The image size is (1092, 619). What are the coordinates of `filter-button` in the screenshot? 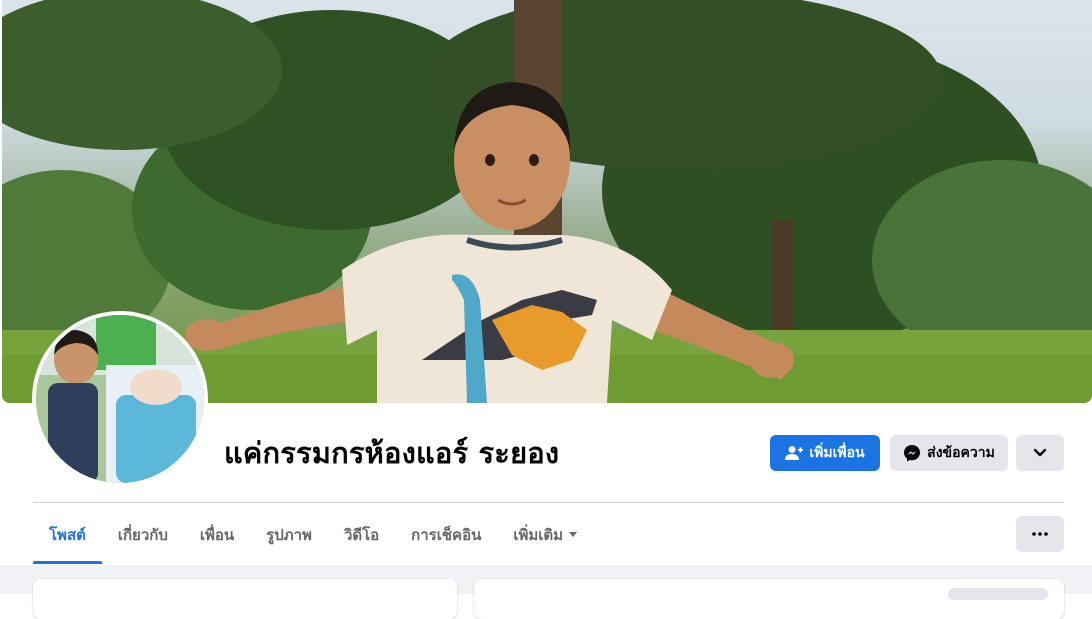 It's located at (998, 594).